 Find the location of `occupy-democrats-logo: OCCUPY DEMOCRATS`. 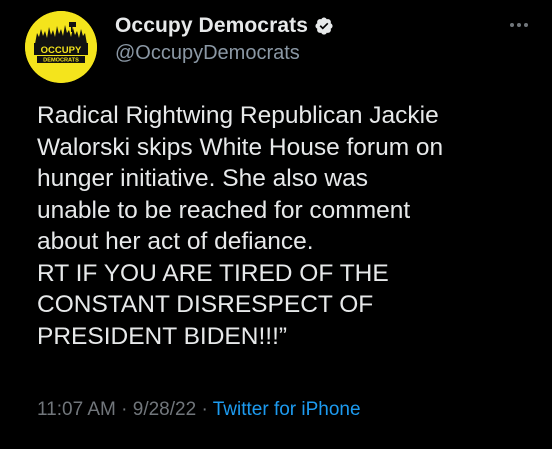

occupy-democrats-logo: OCCUPY DEMOCRATS is located at coordinates (61, 47).